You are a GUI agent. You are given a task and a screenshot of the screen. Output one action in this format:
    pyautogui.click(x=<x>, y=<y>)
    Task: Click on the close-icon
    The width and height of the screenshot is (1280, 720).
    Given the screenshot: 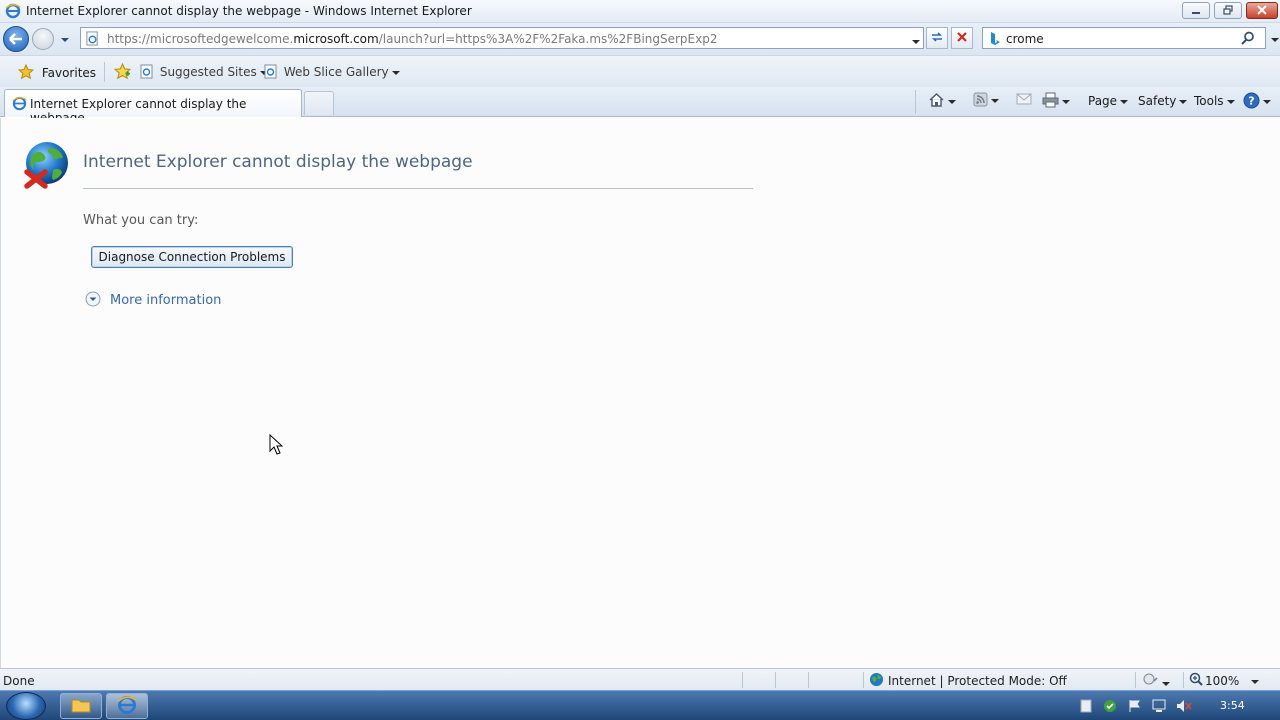 What is the action you would take?
    pyautogui.click(x=1262, y=11)
    